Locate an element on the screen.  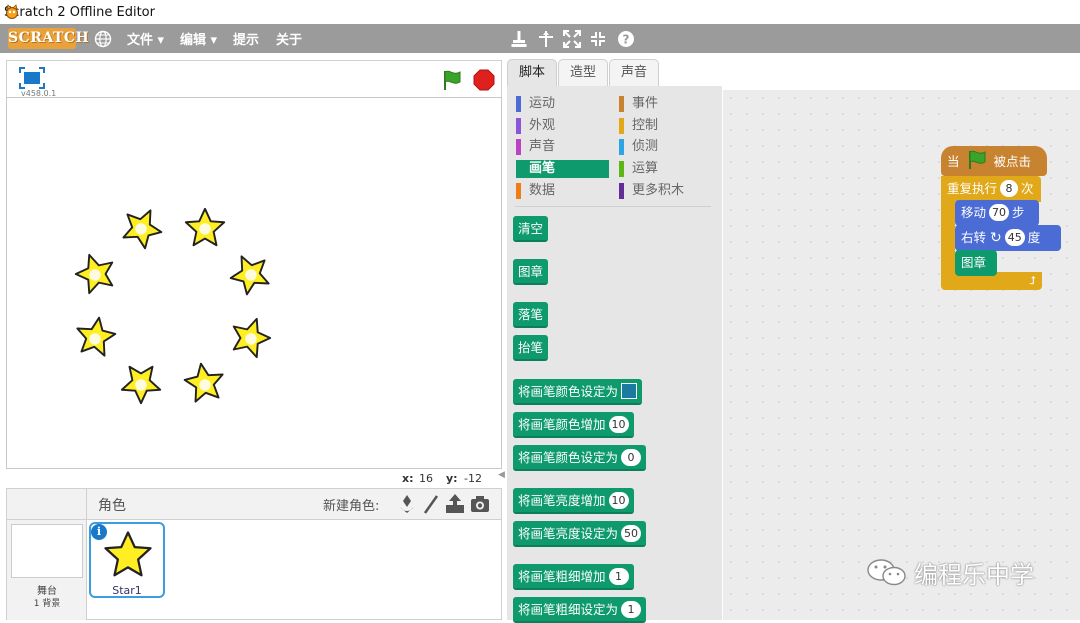
stage-label: 舞台 is located at coordinates (47, 591).